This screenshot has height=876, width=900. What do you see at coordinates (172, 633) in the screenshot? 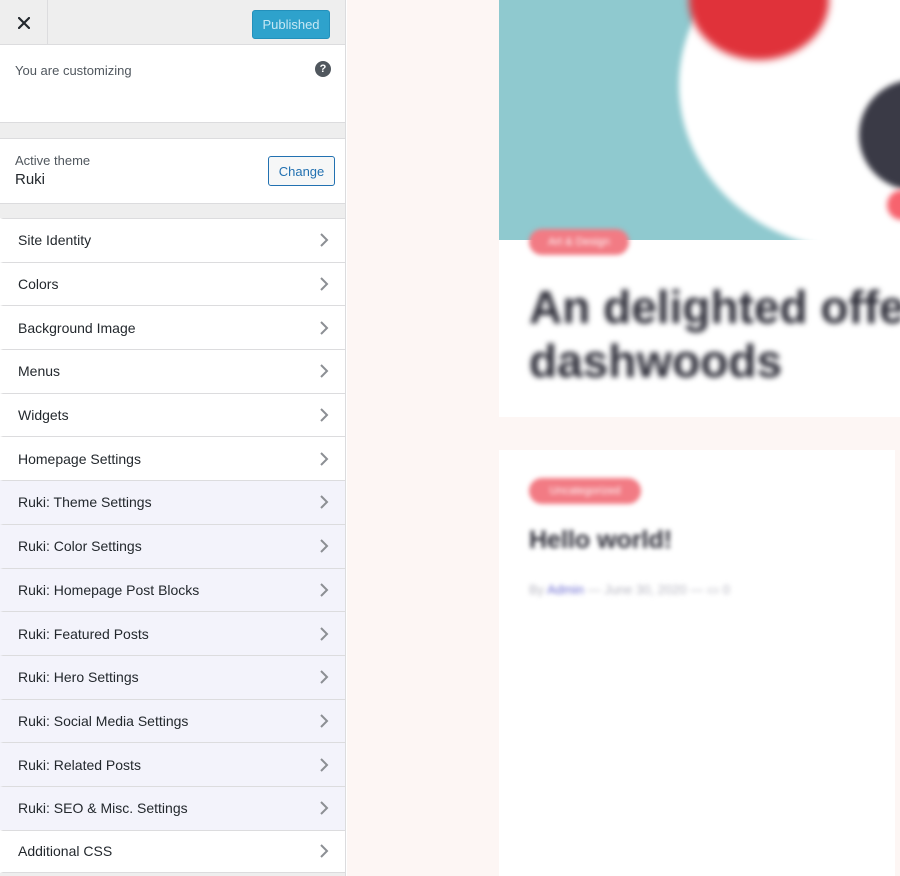
I see `section-ruki-featured-posts: Ruki: Featured Posts` at bounding box center [172, 633].